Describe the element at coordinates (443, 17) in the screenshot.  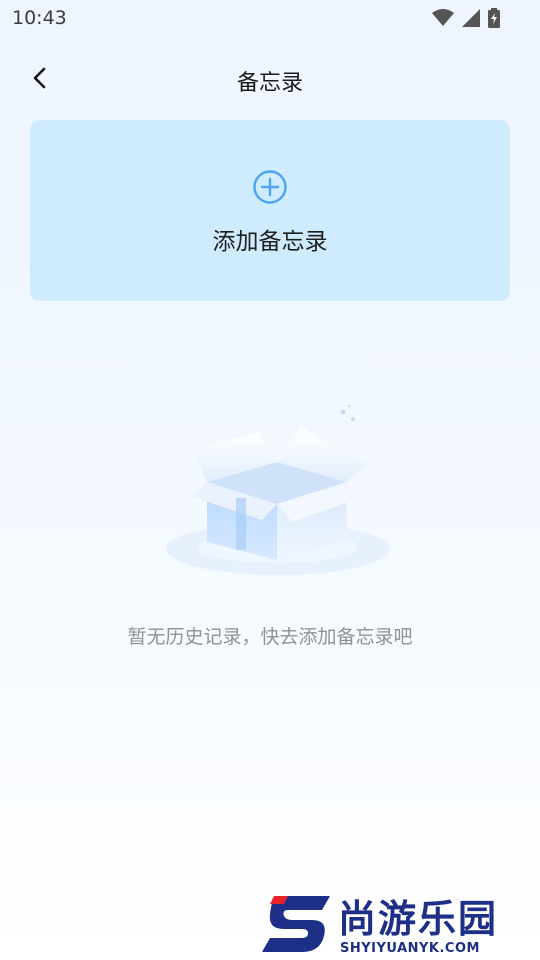
I see `wifi-icon` at that location.